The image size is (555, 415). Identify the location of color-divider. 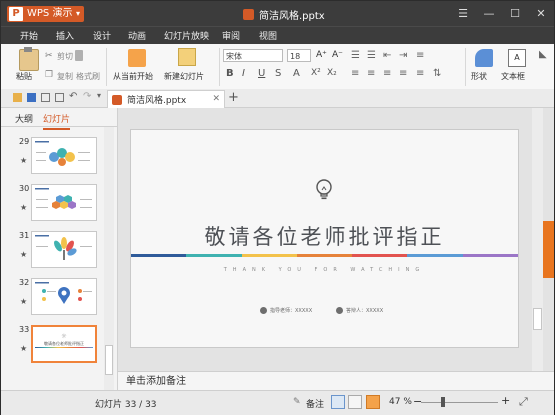
(324, 255).